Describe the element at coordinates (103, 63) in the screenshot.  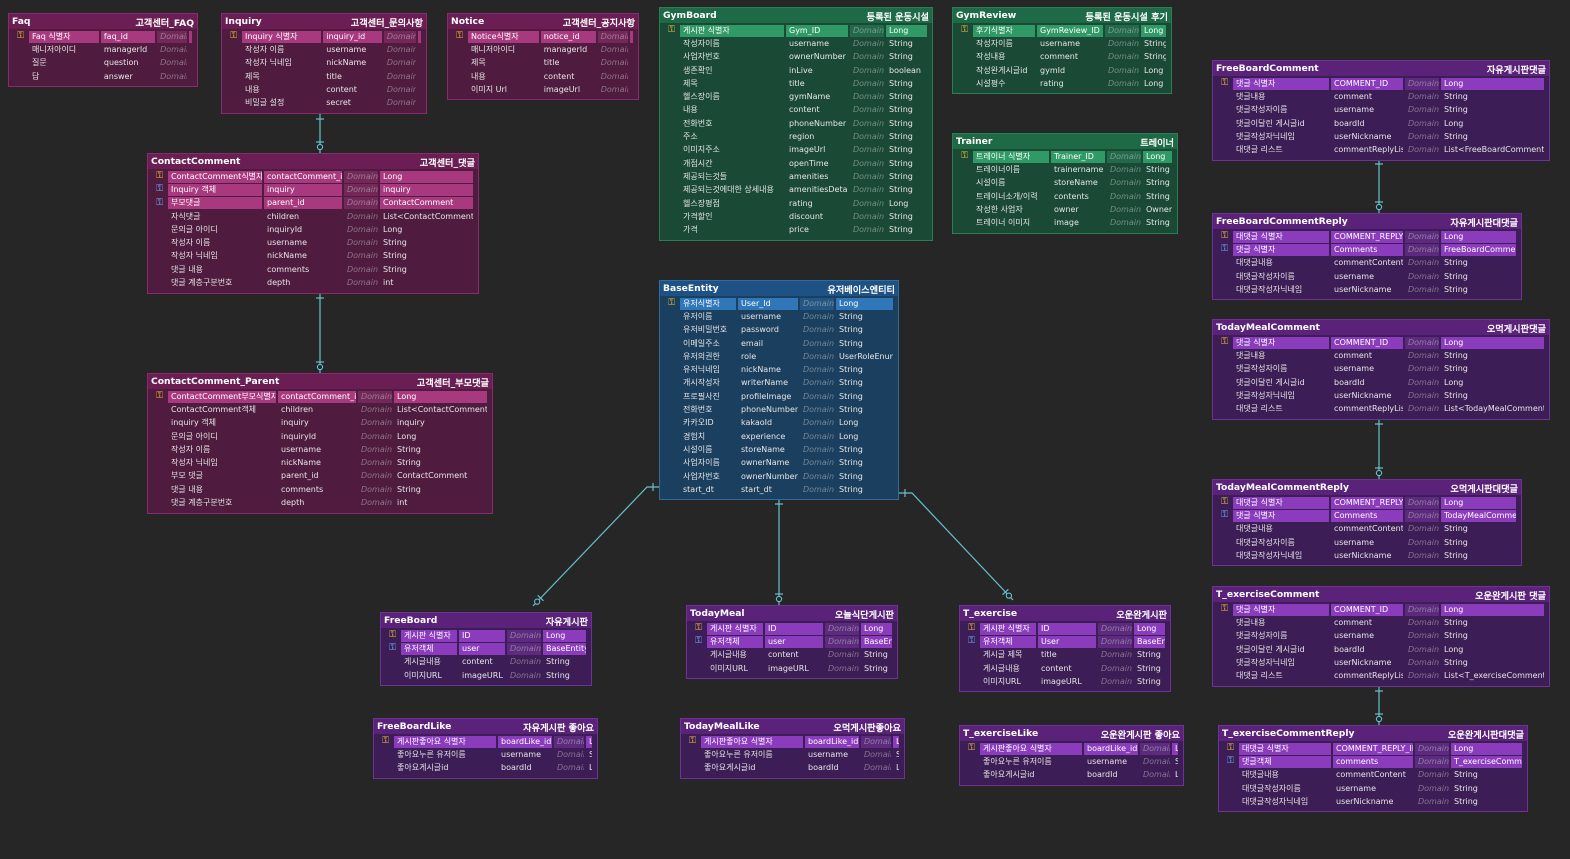
I see `attribute-row: 질문 question DomainString` at that location.